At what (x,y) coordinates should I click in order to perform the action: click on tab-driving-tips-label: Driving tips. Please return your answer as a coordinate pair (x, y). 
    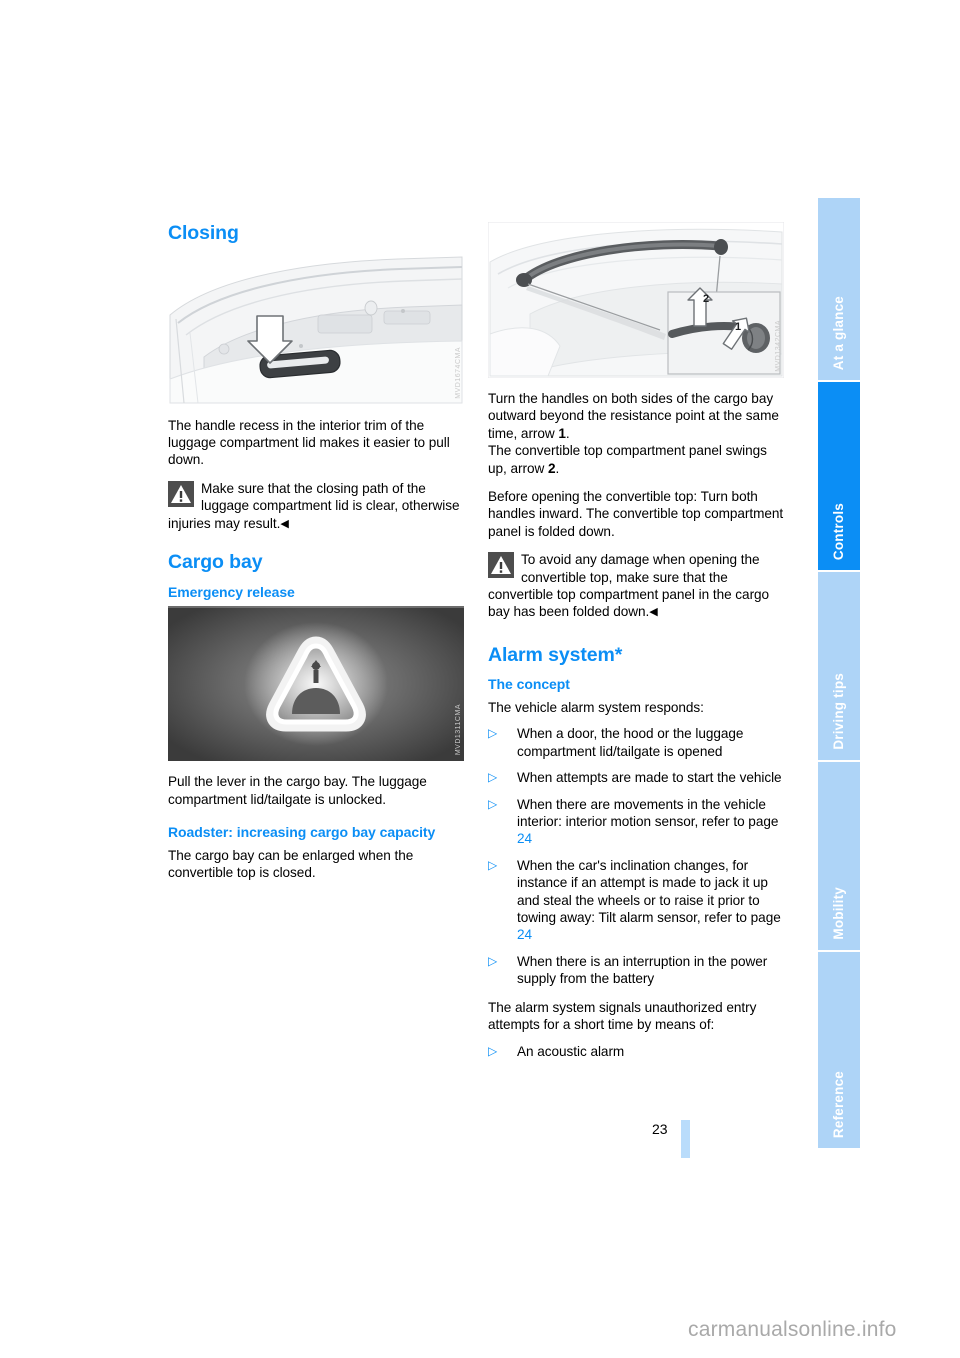
    Looking at the image, I should click on (838, 711).